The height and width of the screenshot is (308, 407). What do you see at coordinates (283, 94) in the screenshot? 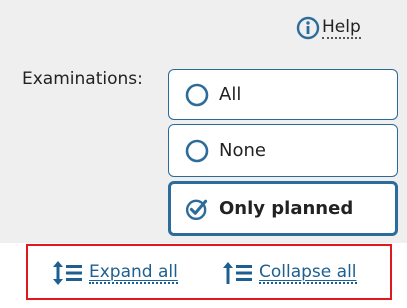
I see `option-all: All` at bounding box center [283, 94].